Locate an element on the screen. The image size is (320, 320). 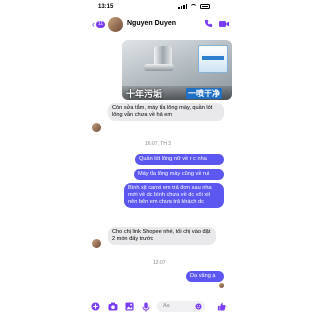
like-icon is located at coordinates (221, 306).